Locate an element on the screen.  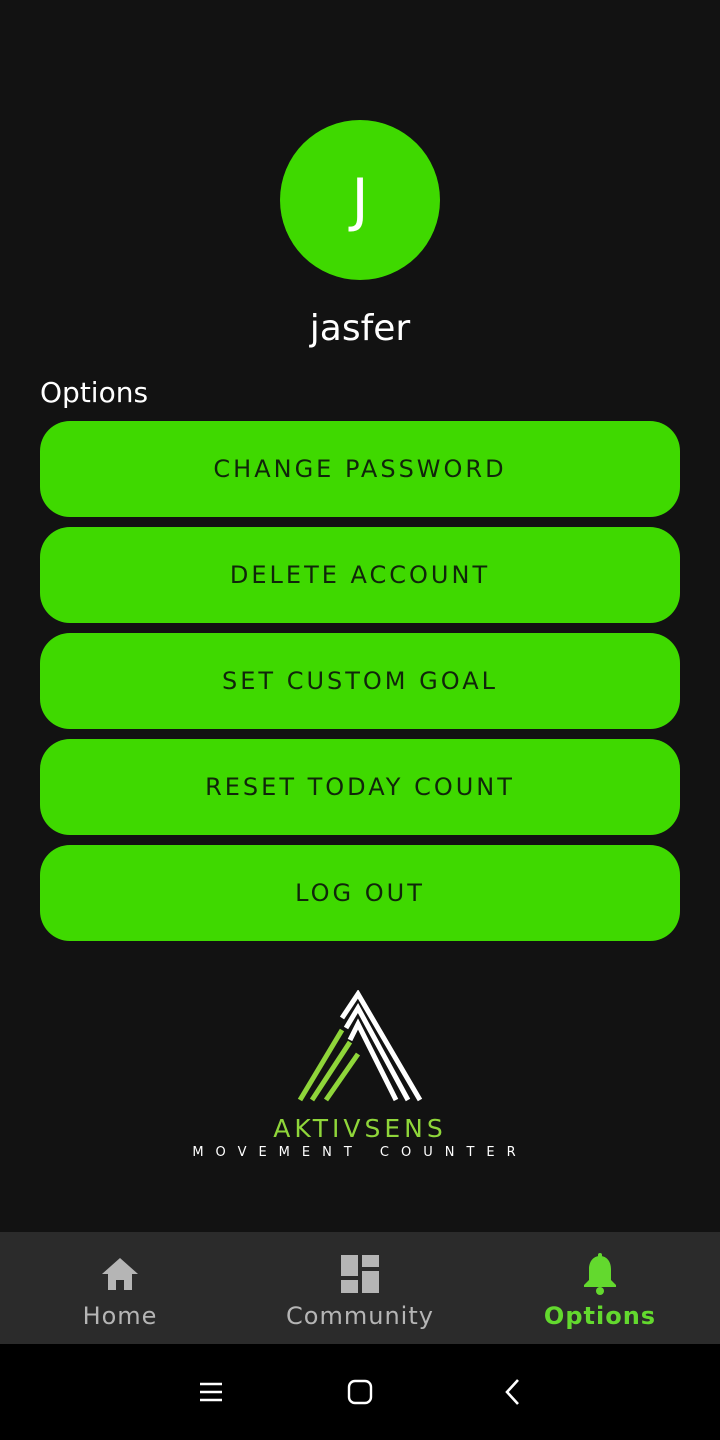
bottom-navigation: Home Community Options is located at coordinates (360, 1288).